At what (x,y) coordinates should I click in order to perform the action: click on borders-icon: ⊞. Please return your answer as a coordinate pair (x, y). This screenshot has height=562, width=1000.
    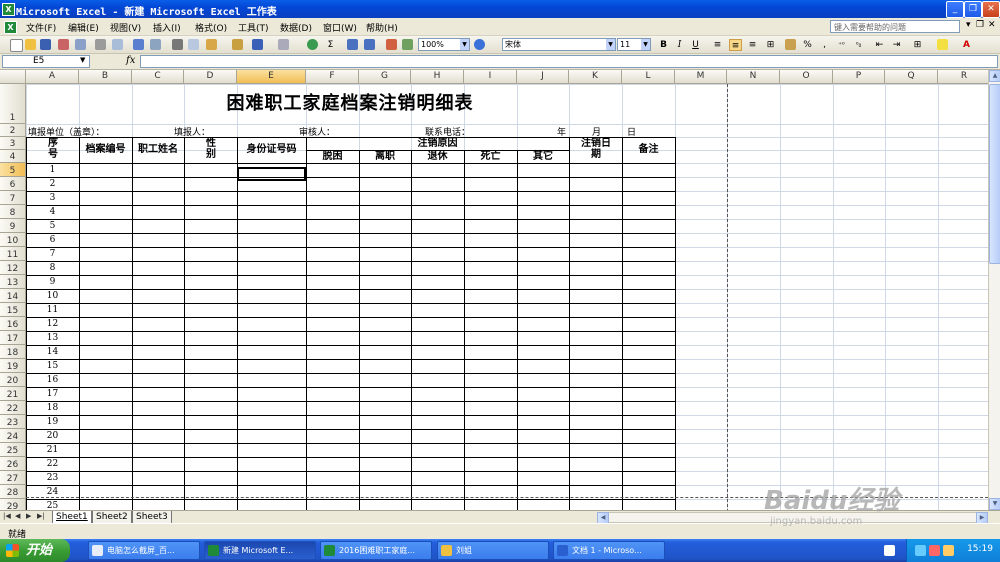
    Looking at the image, I should click on (917, 45).